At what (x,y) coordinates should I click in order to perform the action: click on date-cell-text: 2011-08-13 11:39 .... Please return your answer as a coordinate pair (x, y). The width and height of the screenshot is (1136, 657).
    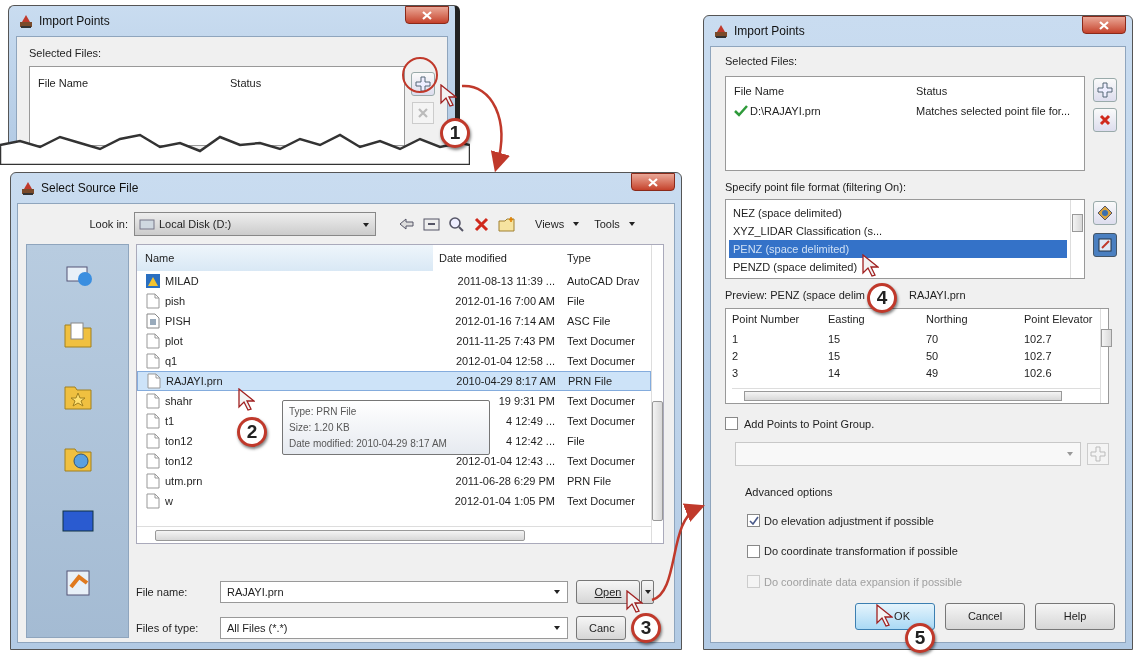
    Looking at the image, I should click on (506, 281).